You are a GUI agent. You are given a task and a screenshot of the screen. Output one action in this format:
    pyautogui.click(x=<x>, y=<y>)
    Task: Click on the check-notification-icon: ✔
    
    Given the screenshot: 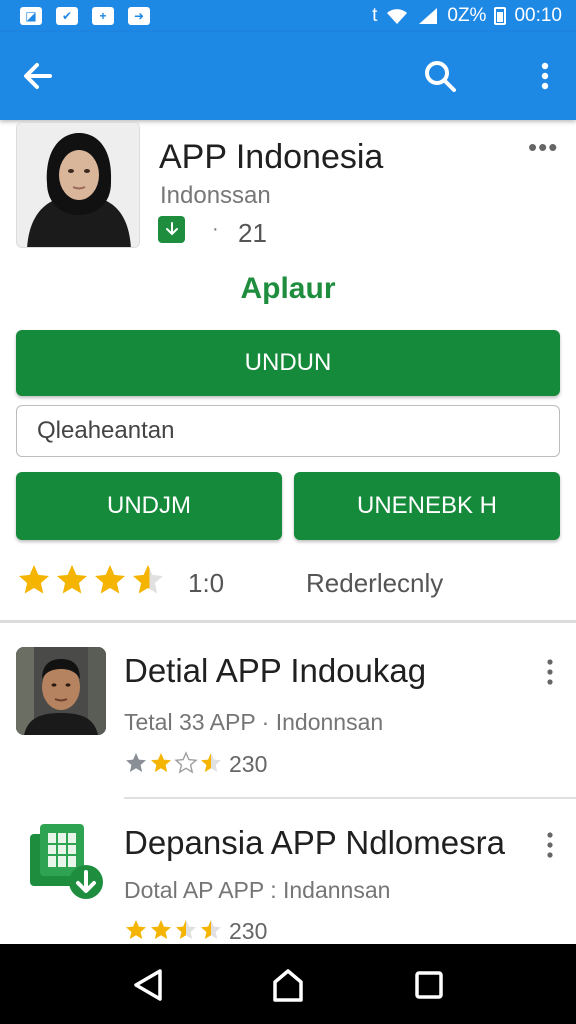 What is the action you would take?
    pyautogui.click(x=67, y=16)
    